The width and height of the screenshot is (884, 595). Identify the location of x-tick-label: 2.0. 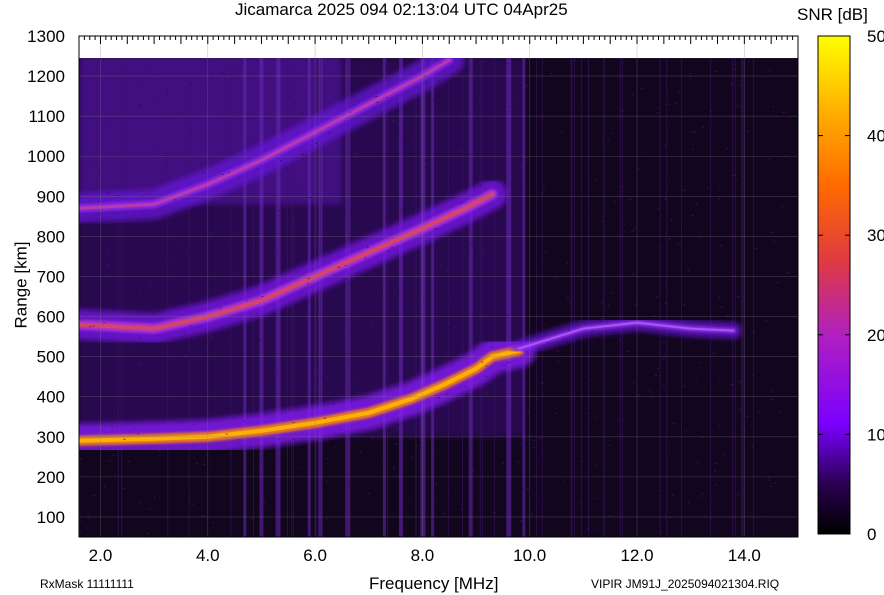
(101, 555).